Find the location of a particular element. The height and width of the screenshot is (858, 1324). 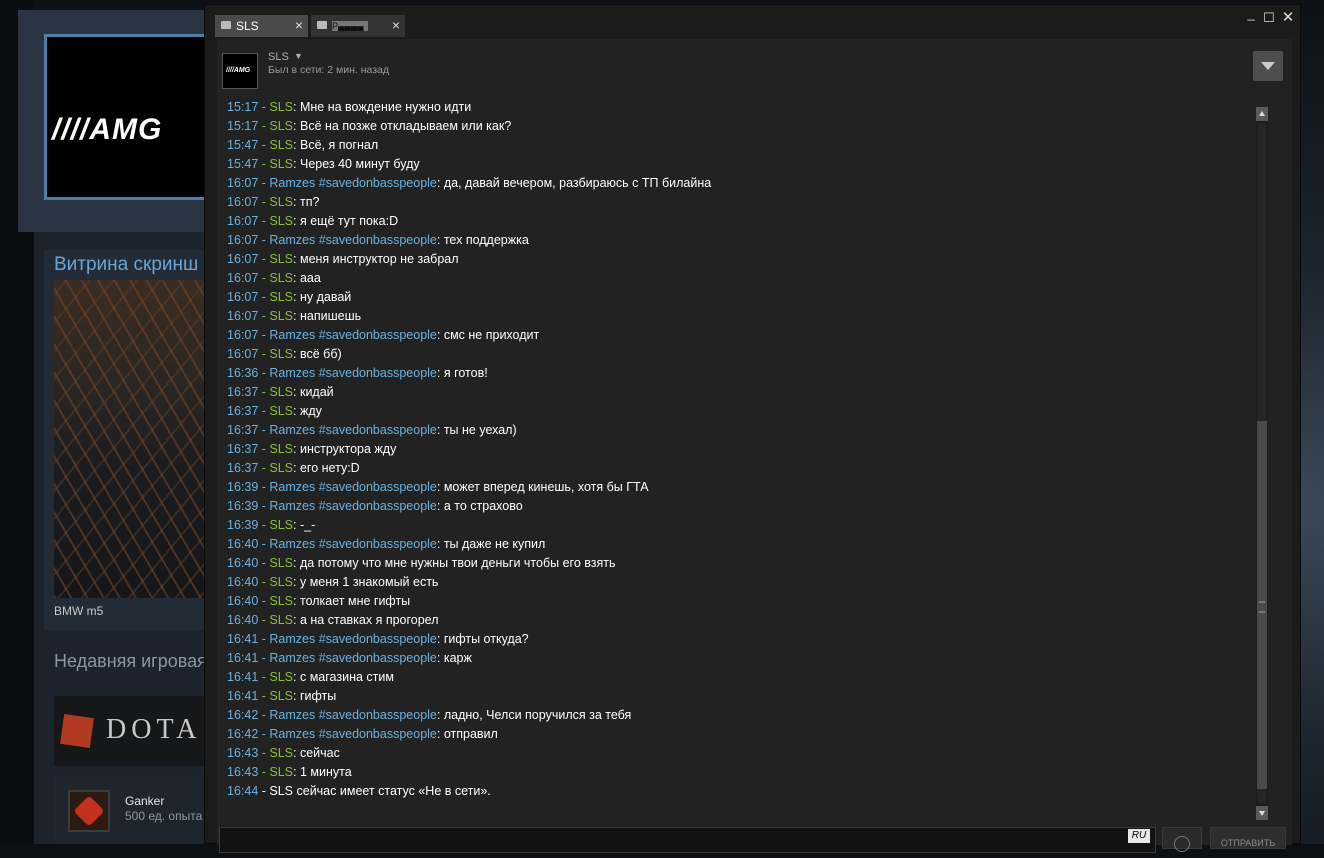

message-time: 16:40 is located at coordinates (243, 620).